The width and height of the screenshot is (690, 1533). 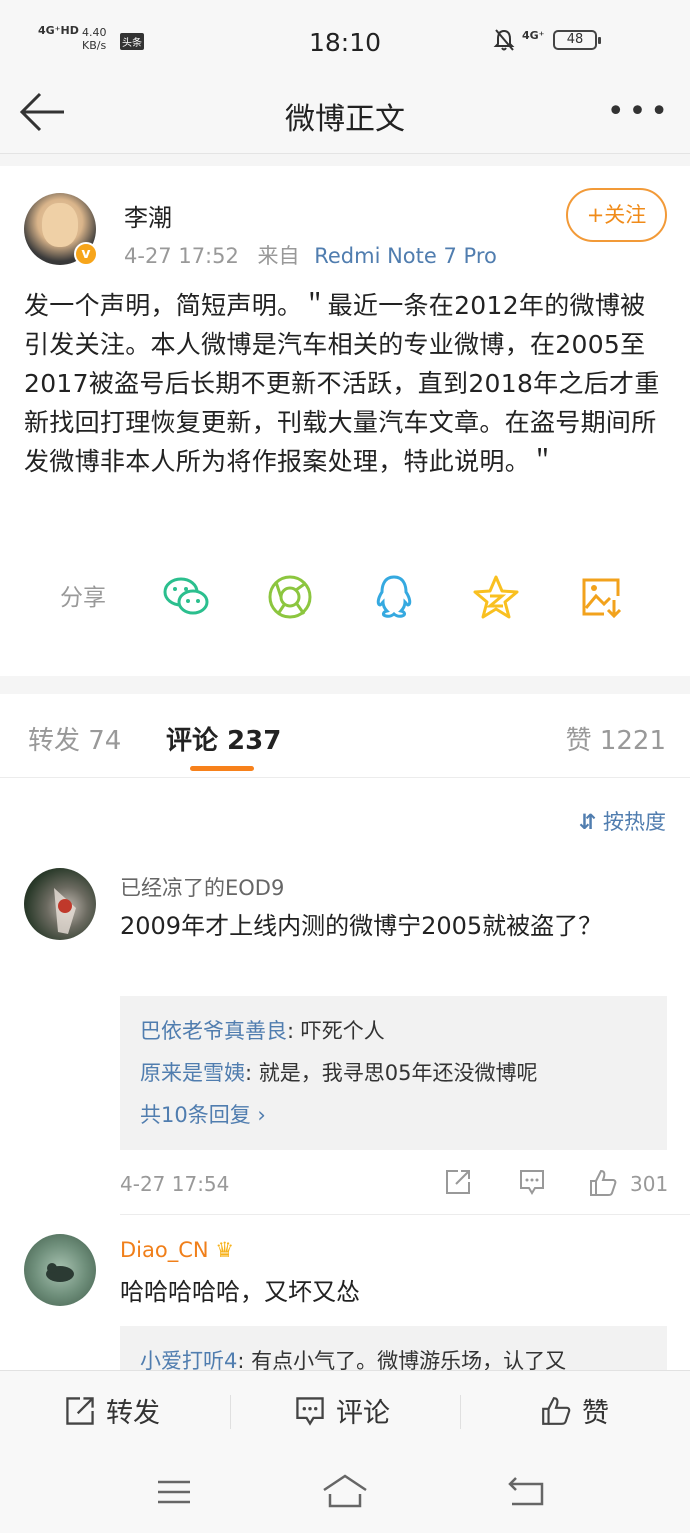 I want to click on share-label: 分享, so click(x=83, y=598).